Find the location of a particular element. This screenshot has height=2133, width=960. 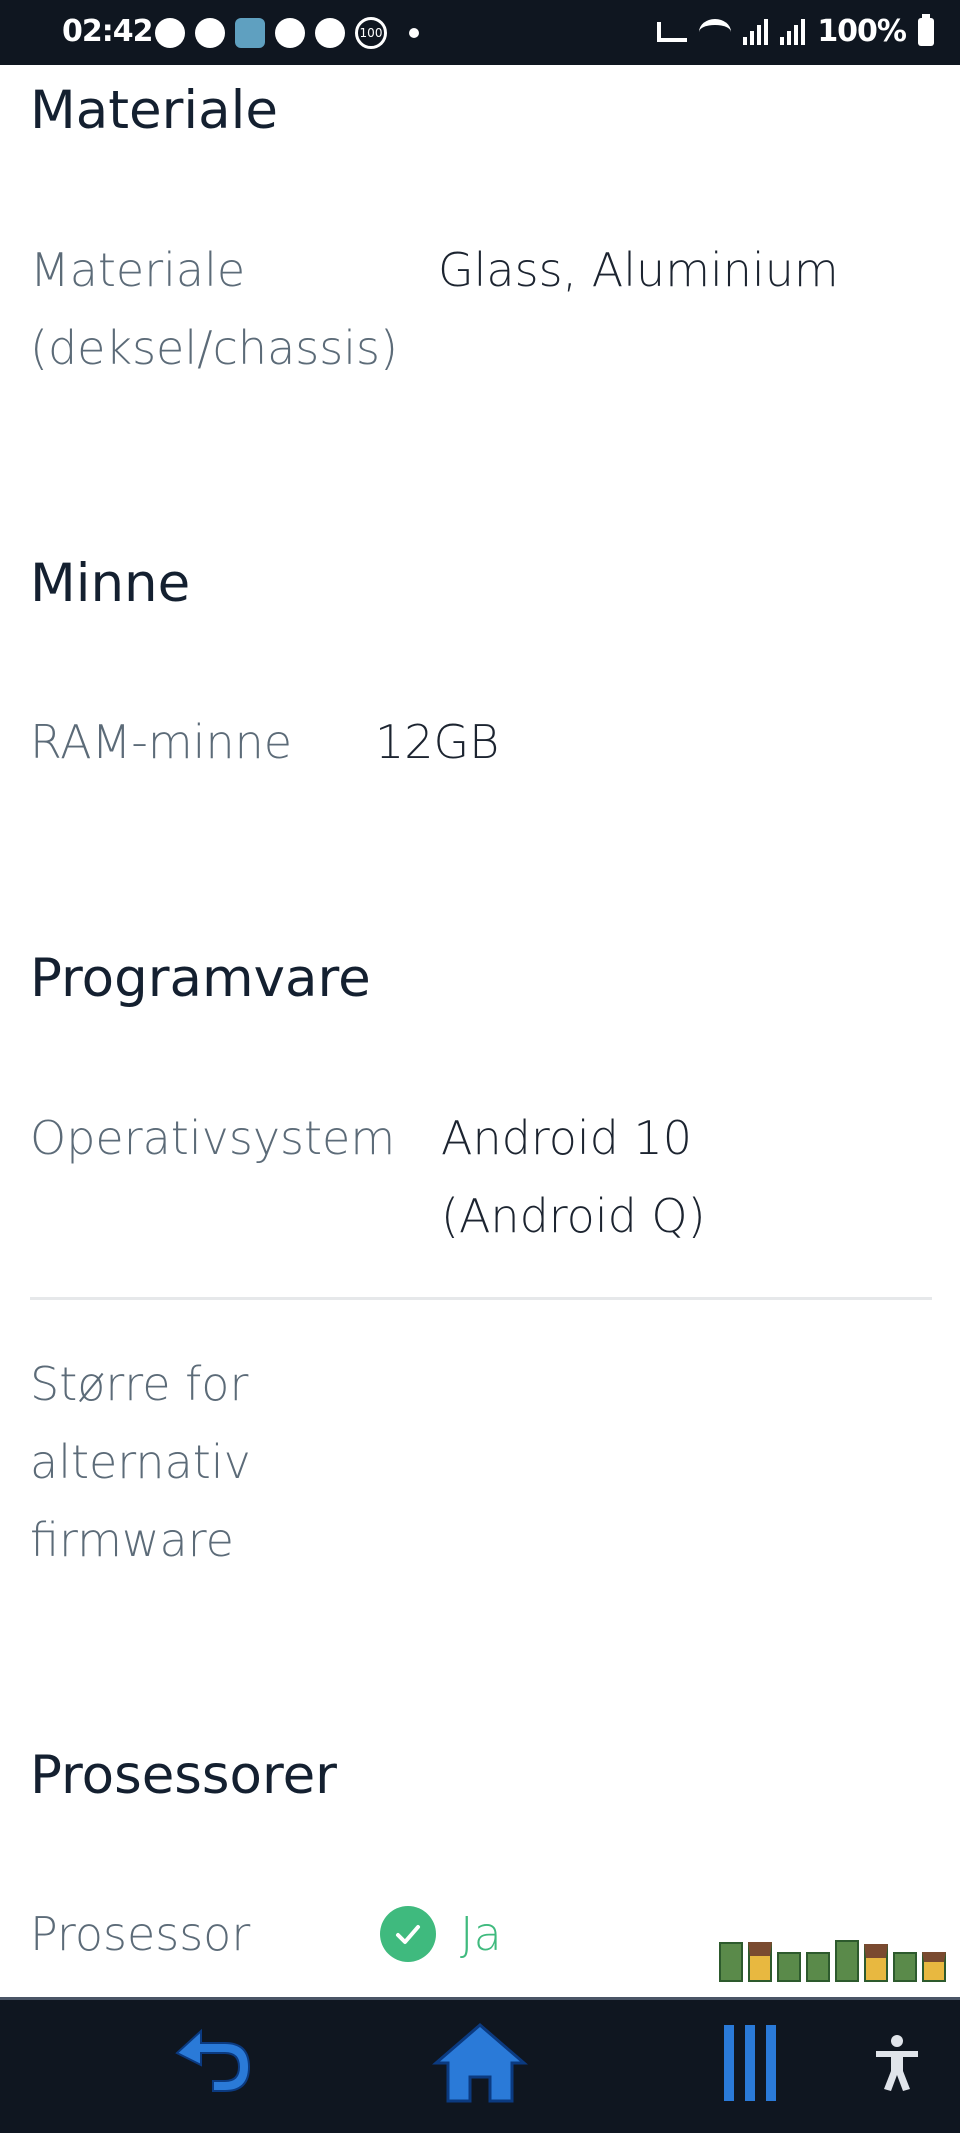

status-right: 100% is located at coordinates (795, 31).